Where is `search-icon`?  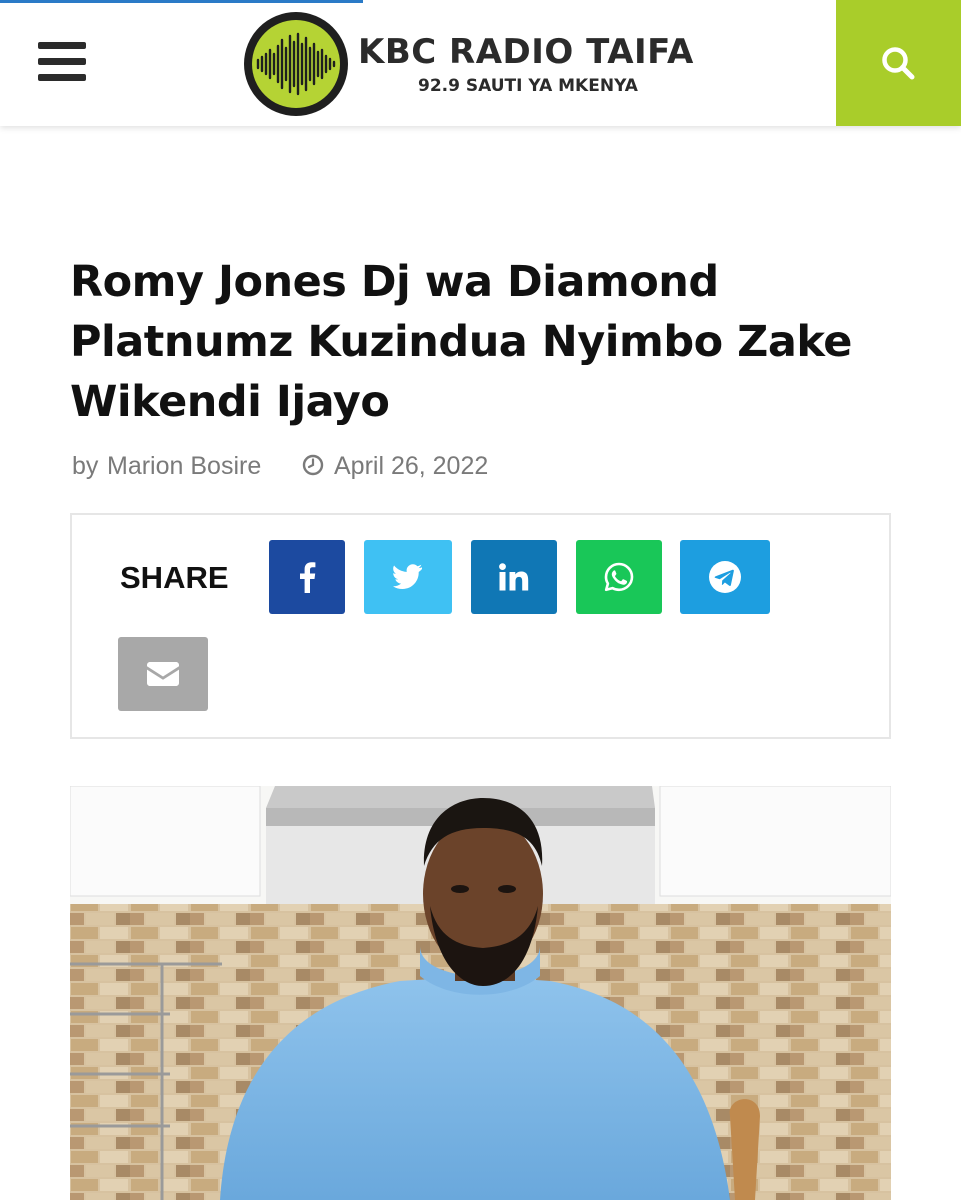 search-icon is located at coordinates (898, 63).